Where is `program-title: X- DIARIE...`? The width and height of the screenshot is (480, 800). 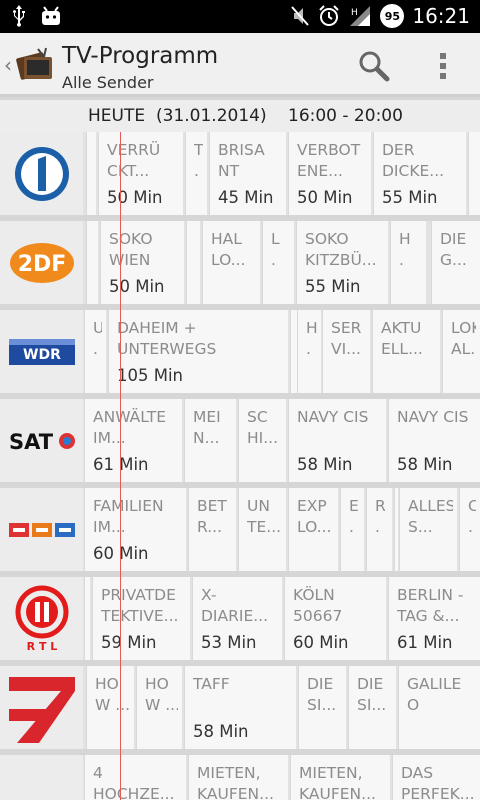
program-title: X- DIARIE... is located at coordinates (235, 605).